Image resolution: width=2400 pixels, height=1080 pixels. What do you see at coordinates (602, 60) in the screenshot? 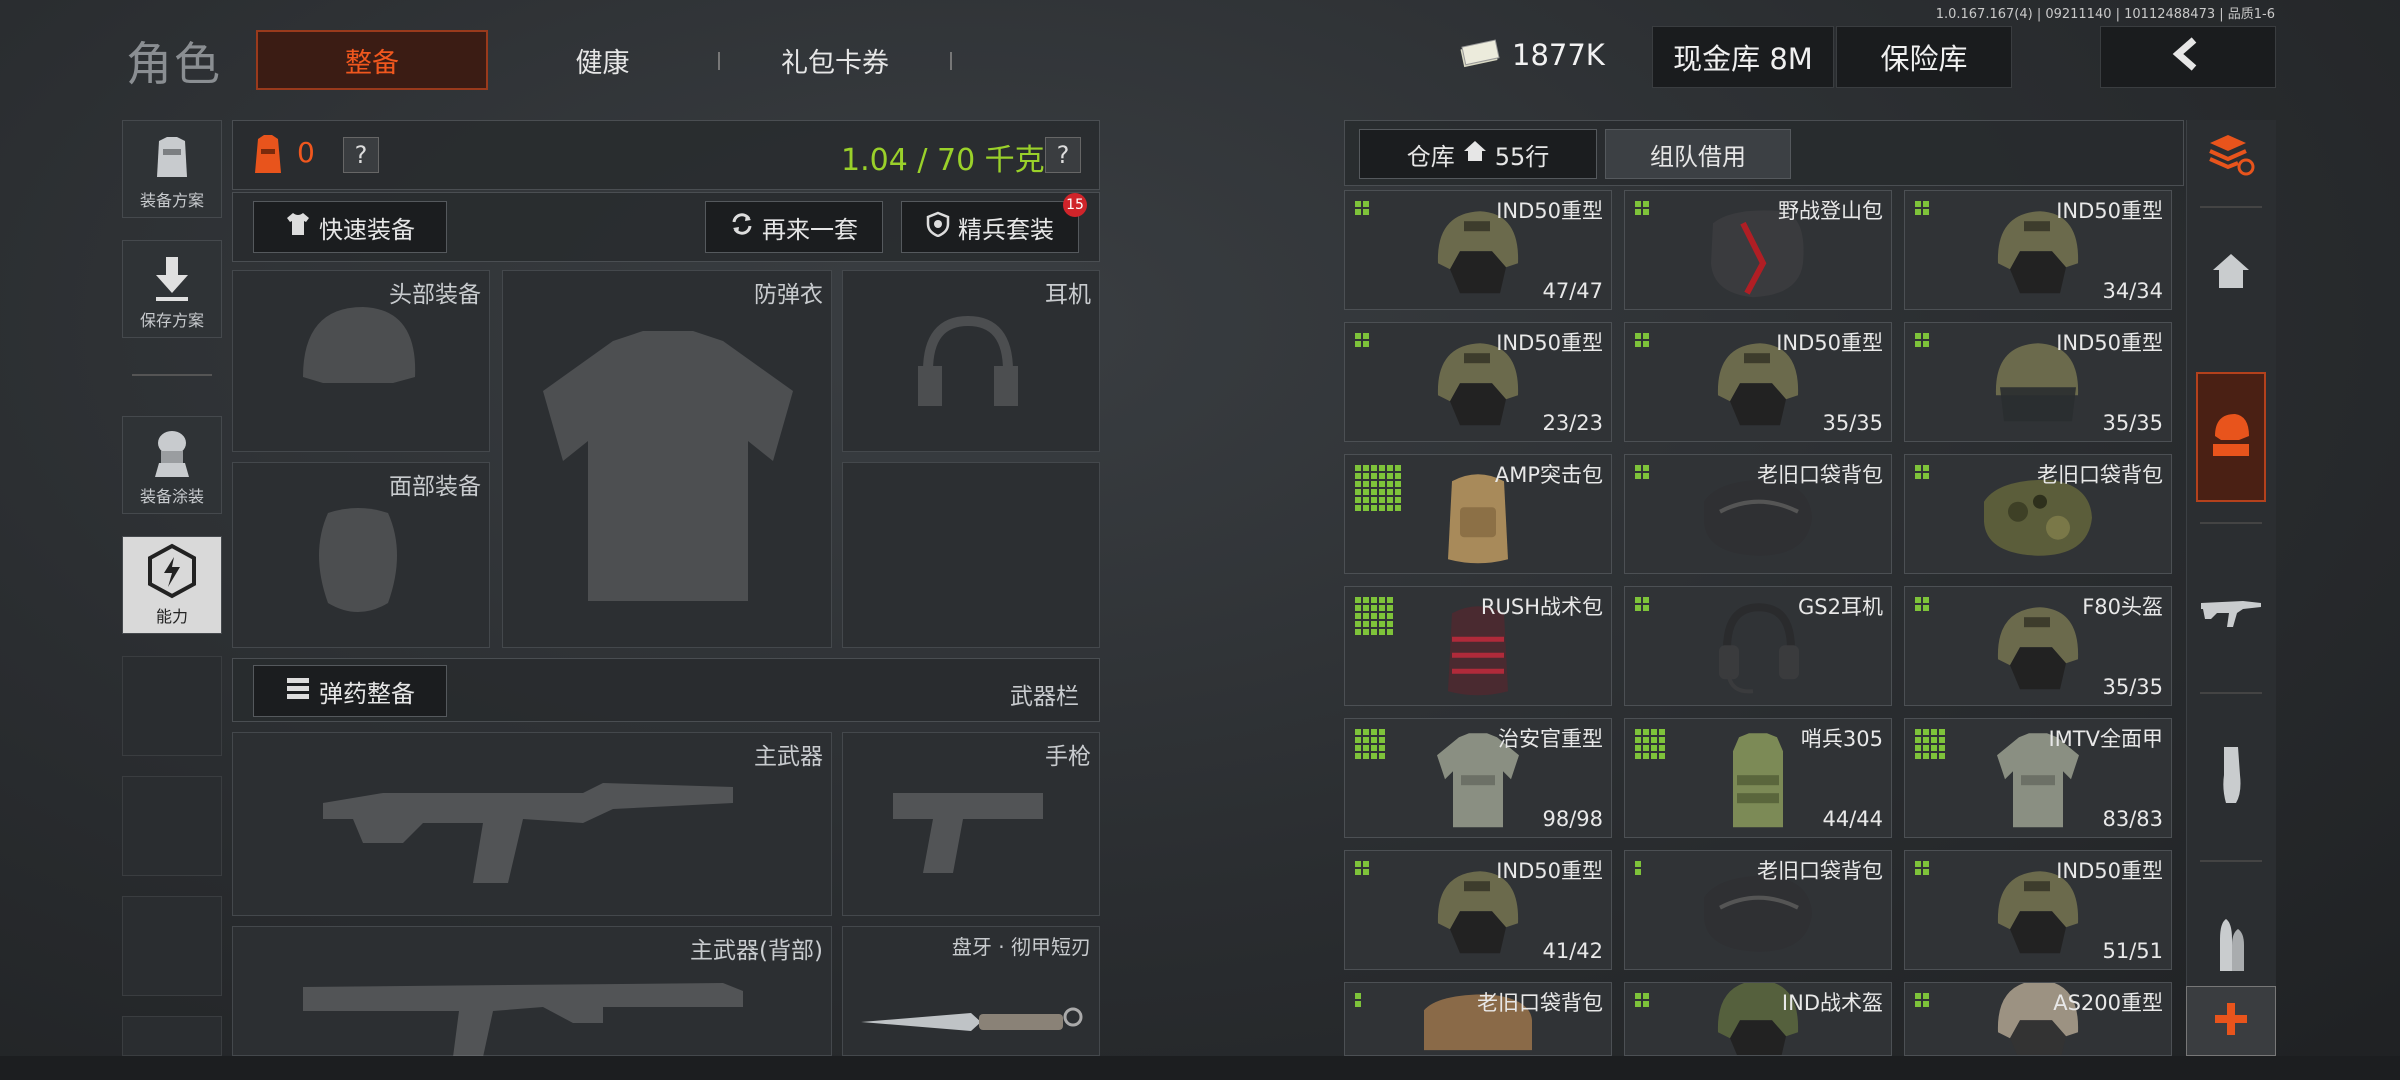
I see `tab-health: 健康` at bounding box center [602, 60].